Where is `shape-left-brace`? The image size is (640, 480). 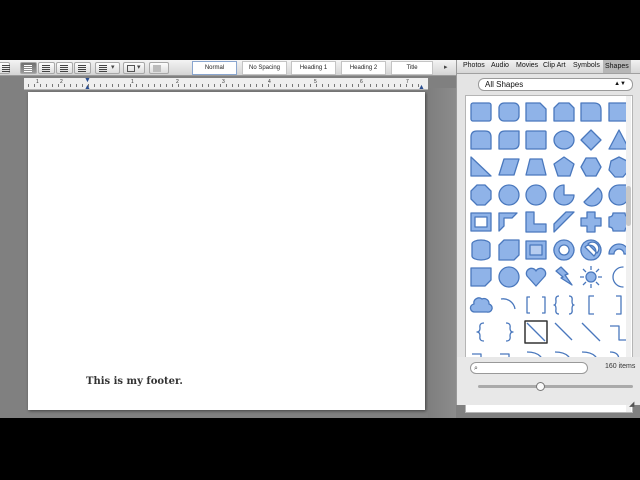
shape-left-brace is located at coordinates (481, 332).